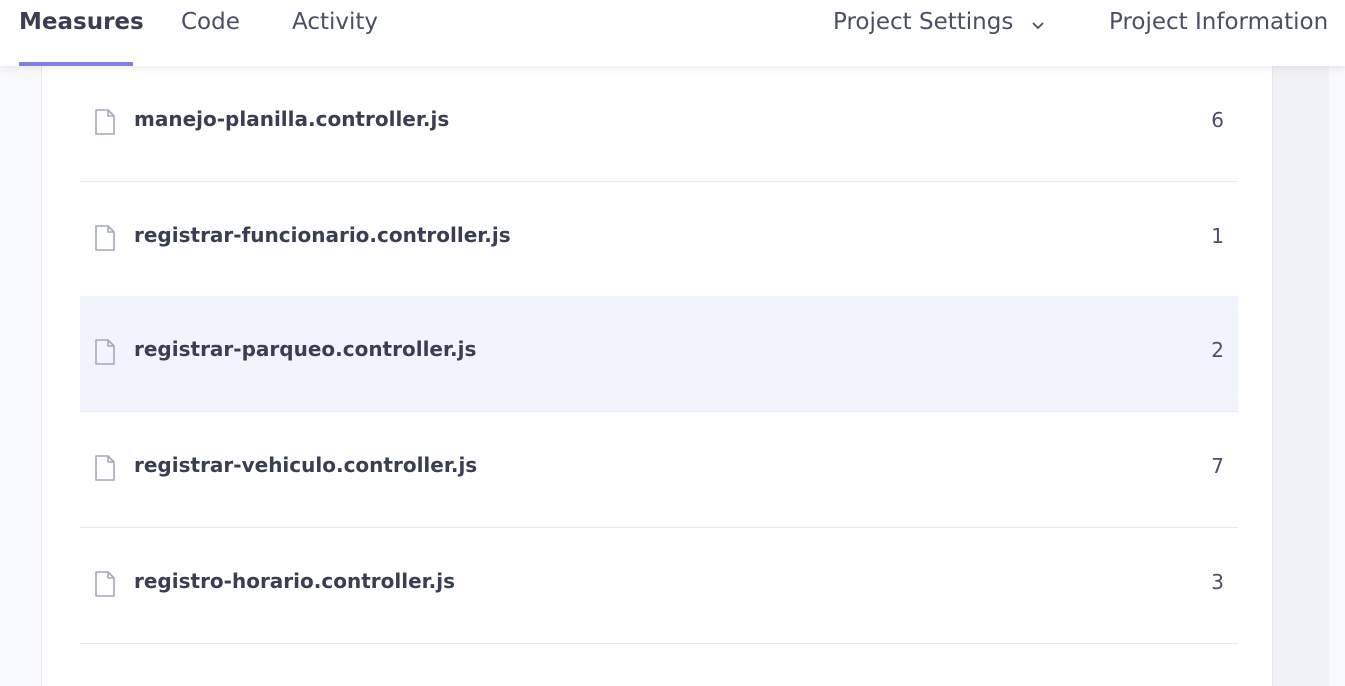  I want to click on file-row: registrar-vehiculo.controller.js 7, so click(659, 470).